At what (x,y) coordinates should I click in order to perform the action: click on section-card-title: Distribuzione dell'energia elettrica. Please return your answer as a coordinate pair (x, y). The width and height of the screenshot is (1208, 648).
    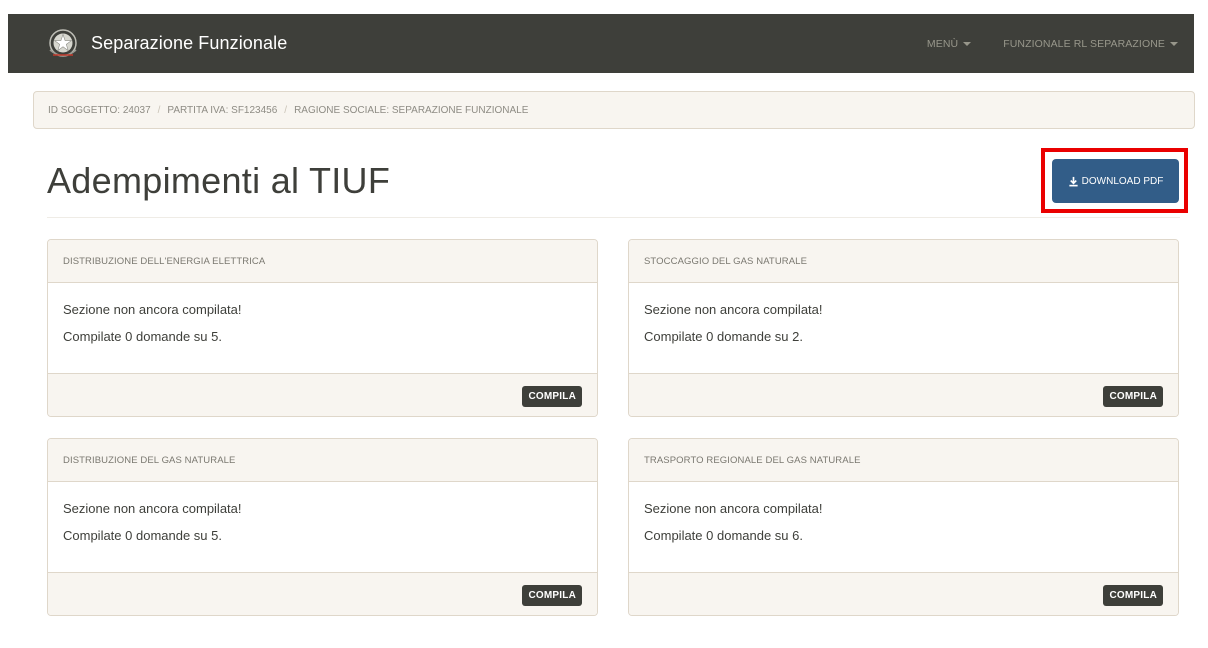
    Looking at the image, I should click on (164, 261).